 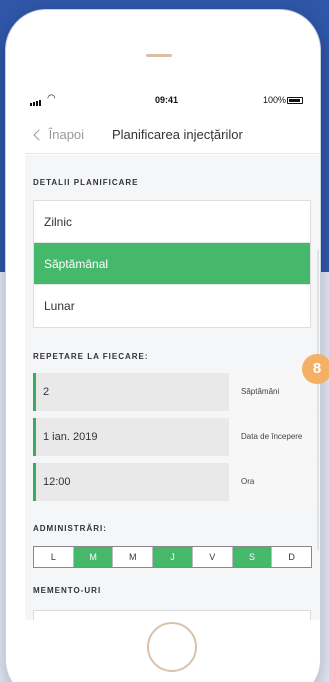 I want to click on home-button, so click(x=172, y=647).